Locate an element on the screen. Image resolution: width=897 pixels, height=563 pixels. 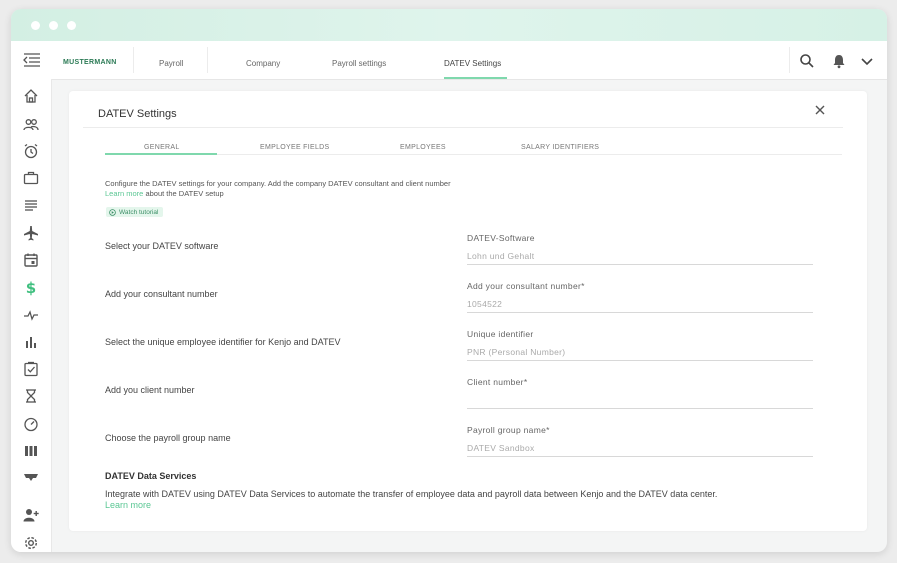
active-tab-indicator is located at coordinates (475, 78).